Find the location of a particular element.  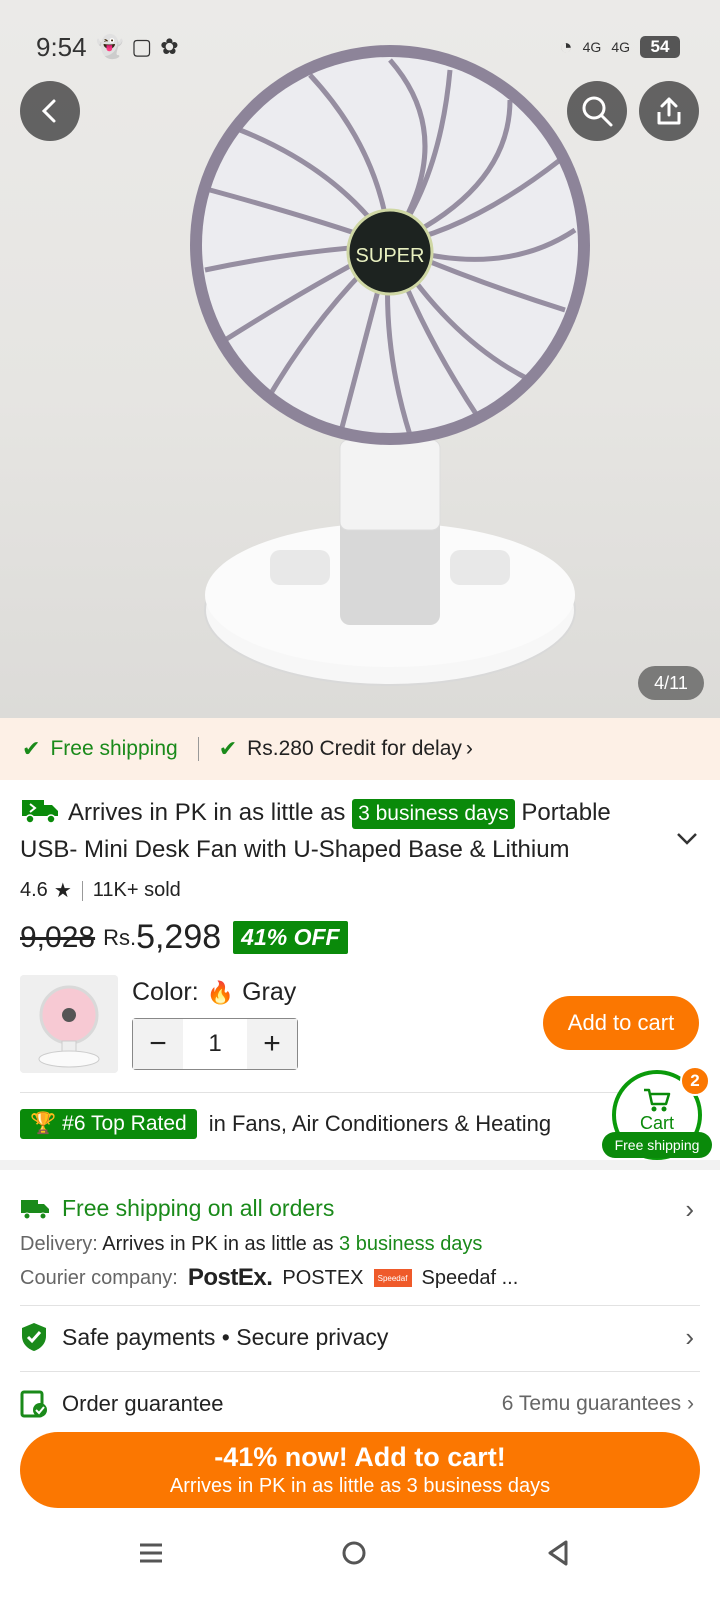

system-nav-bar is located at coordinates (360, 1560).